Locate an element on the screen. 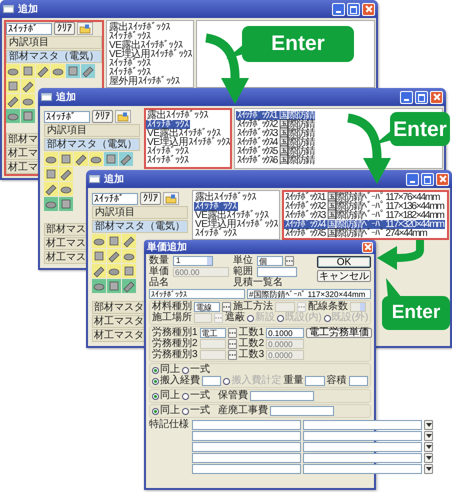 The image size is (452, 492). maximize-button is located at coordinates (427, 179).